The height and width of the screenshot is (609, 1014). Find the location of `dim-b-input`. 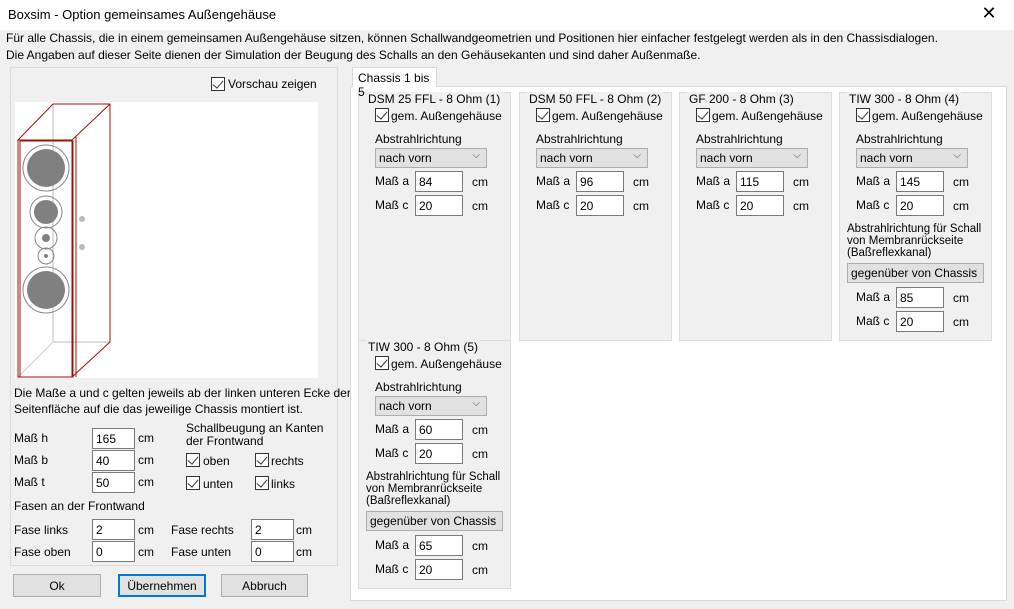

dim-b-input is located at coordinates (113, 460).